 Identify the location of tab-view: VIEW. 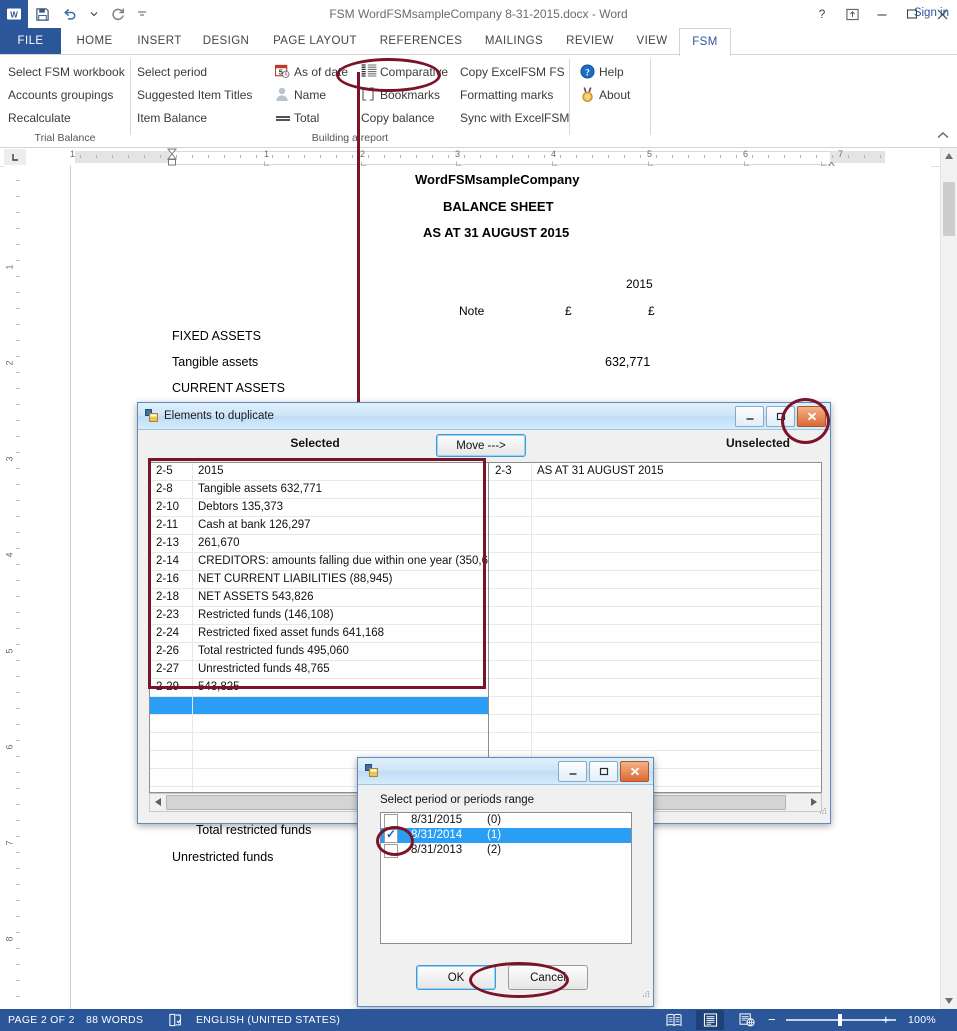
(652, 41).